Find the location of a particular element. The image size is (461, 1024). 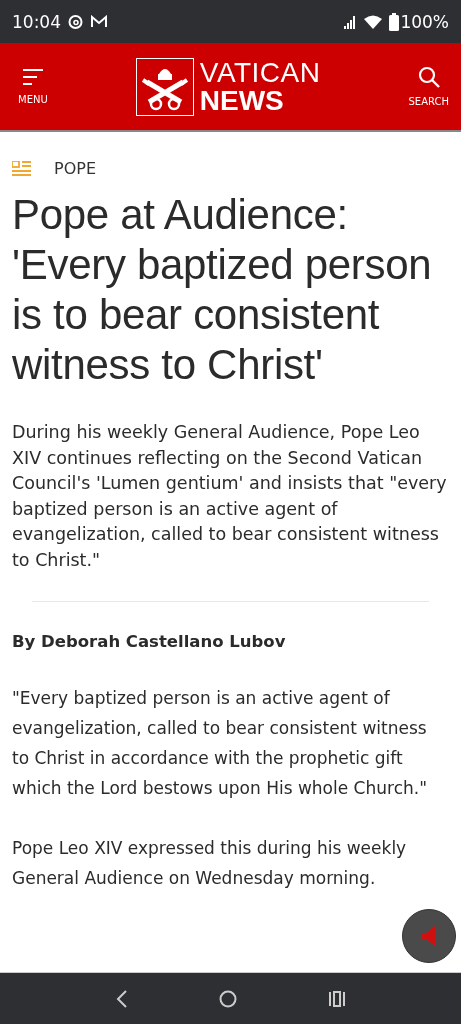

menu-button: MENU is located at coordinates (33, 86).